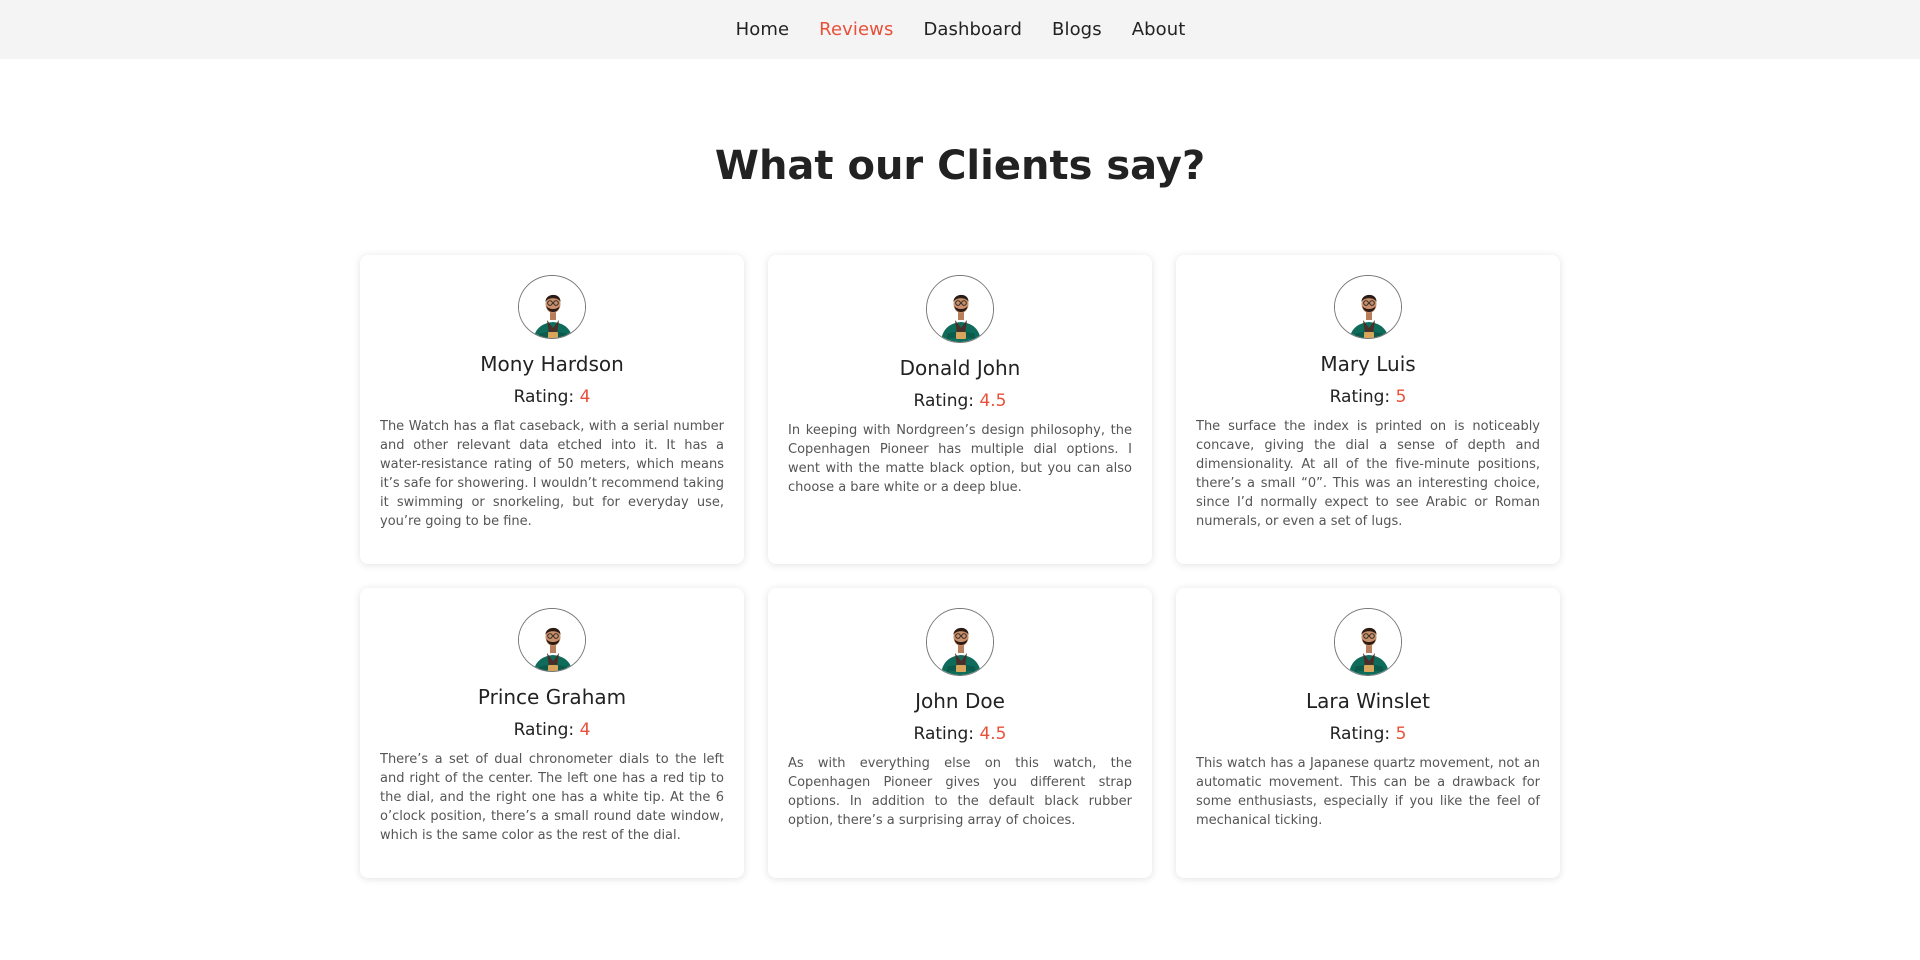 The image size is (1920, 960). I want to click on reviewer-name: Mony Hardson, so click(552, 364).